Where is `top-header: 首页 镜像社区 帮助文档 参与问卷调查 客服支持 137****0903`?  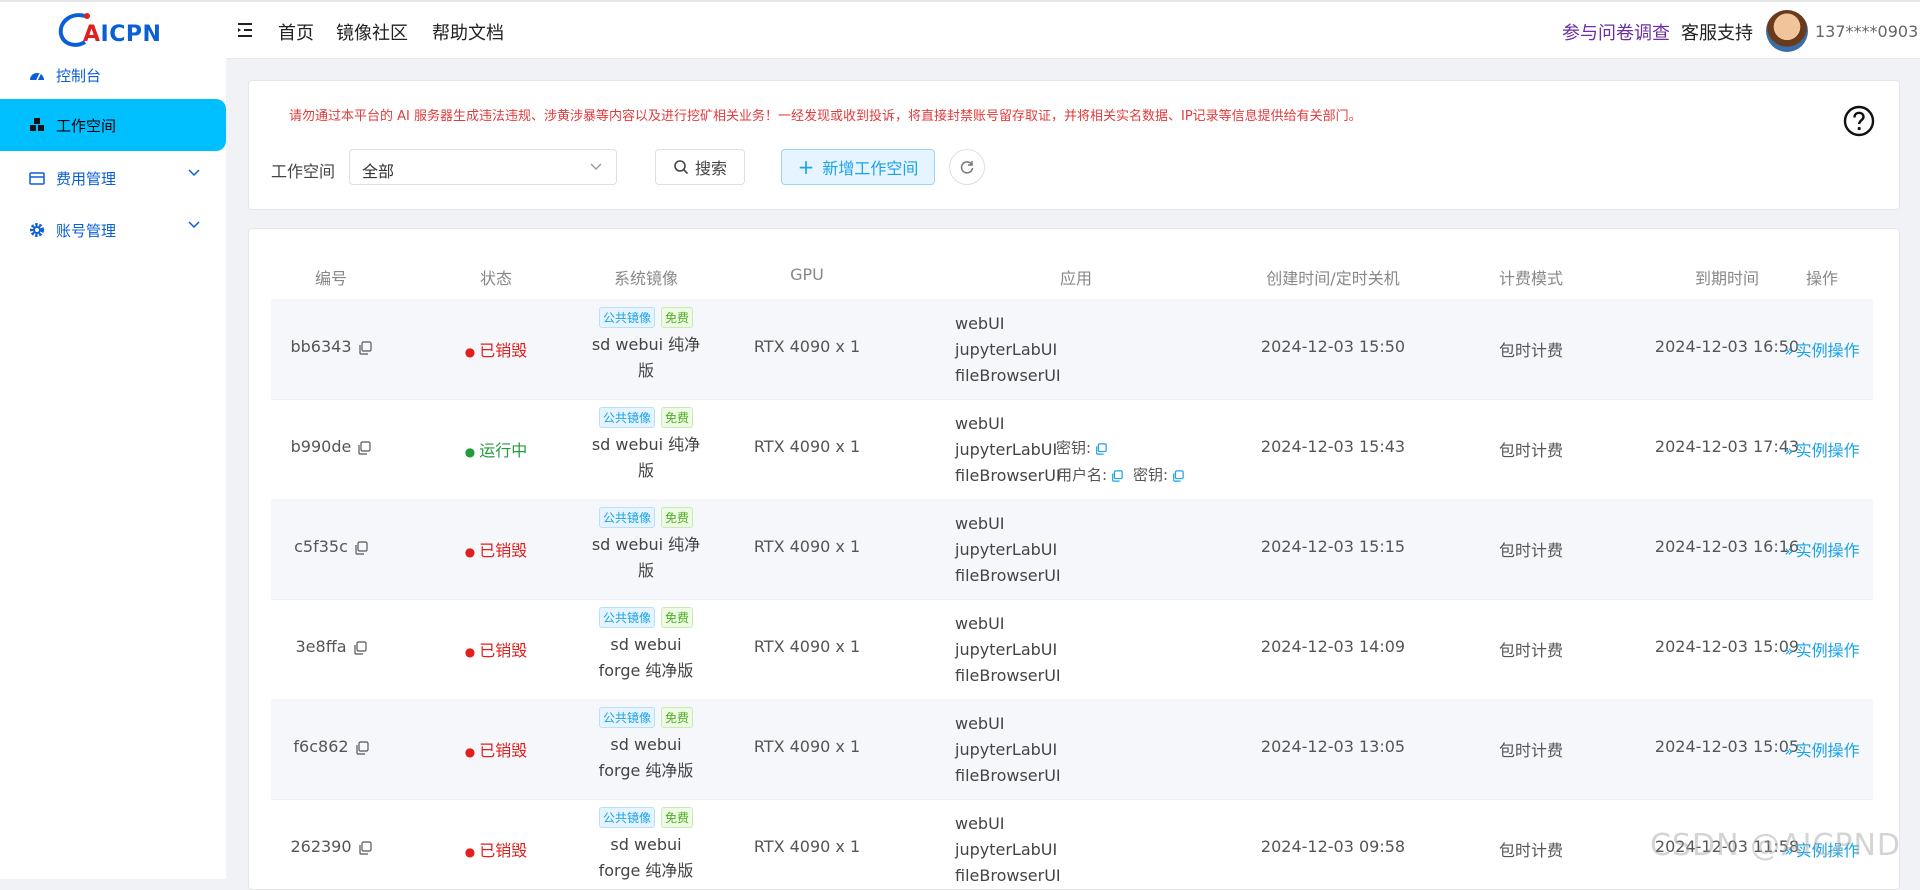
top-header: 首页 镜像社区 帮助文档 参与问卷调查 客服支持 137****0903 is located at coordinates (1073, 30).